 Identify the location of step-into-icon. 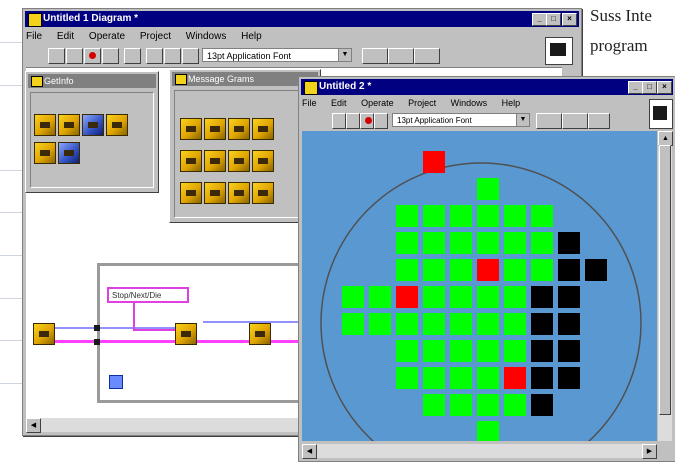
(154, 56).